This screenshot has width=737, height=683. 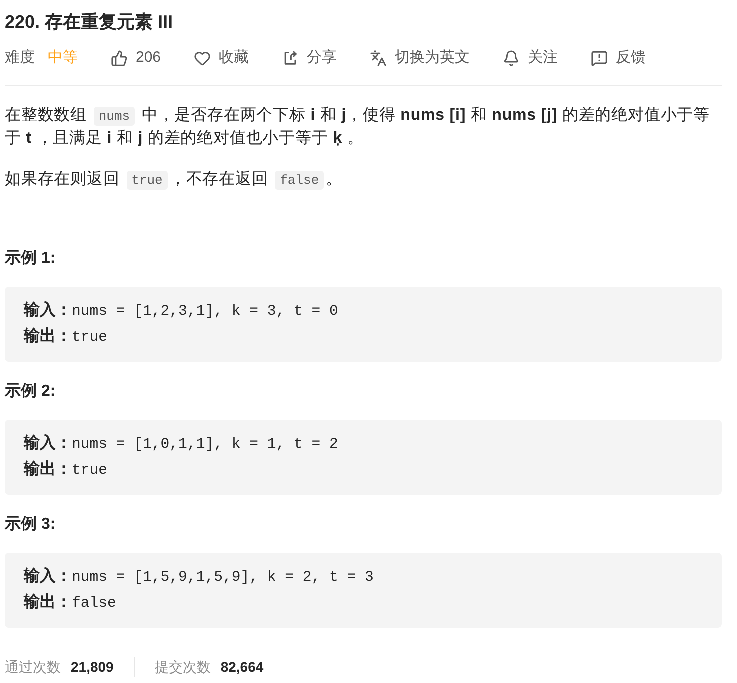 What do you see at coordinates (199, 577) in the screenshot?
I see `example-line: 输入：nums = [1,5,9,1,5,9], k = 2, t = 3` at bounding box center [199, 577].